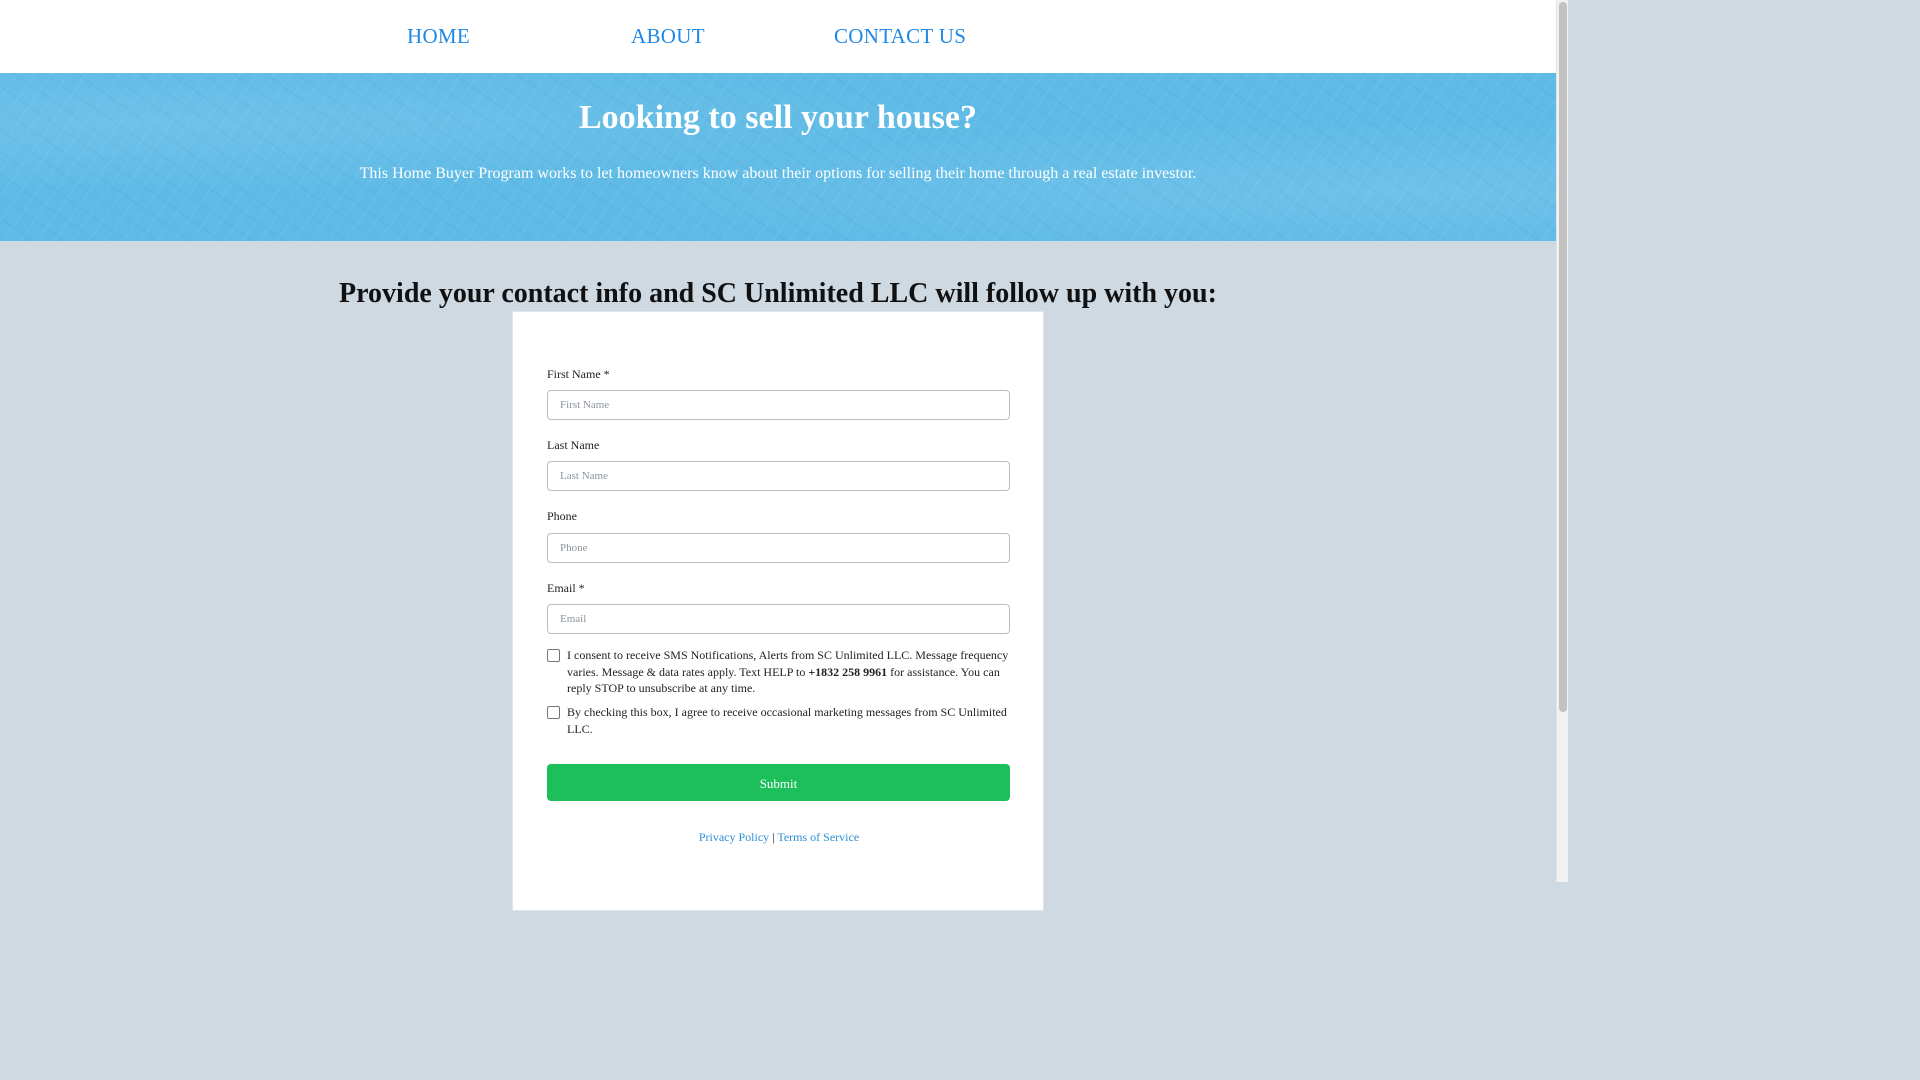 This screenshot has width=1920, height=1080. Describe the element at coordinates (438, 36) in the screenshot. I see `nav-home-link: HOME` at that location.